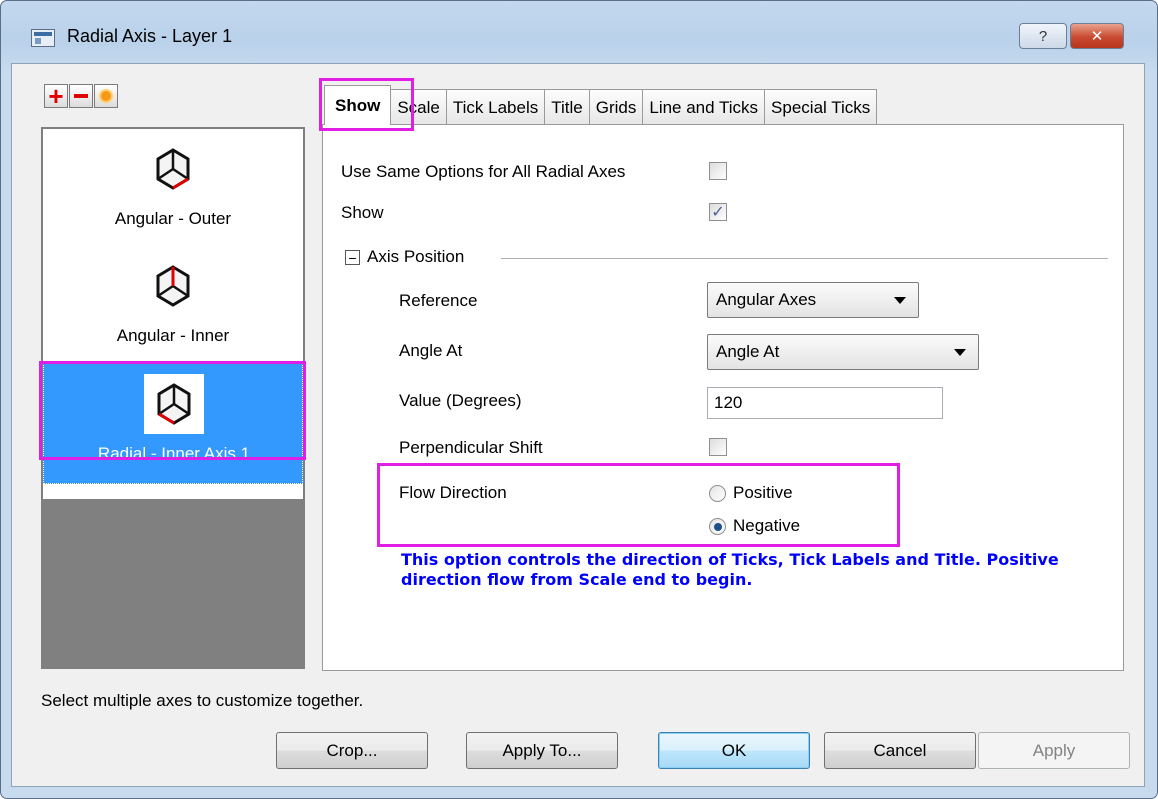  Describe the element at coordinates (352, 257) in the screenshot. I see `collapse-icon: −` at that location.